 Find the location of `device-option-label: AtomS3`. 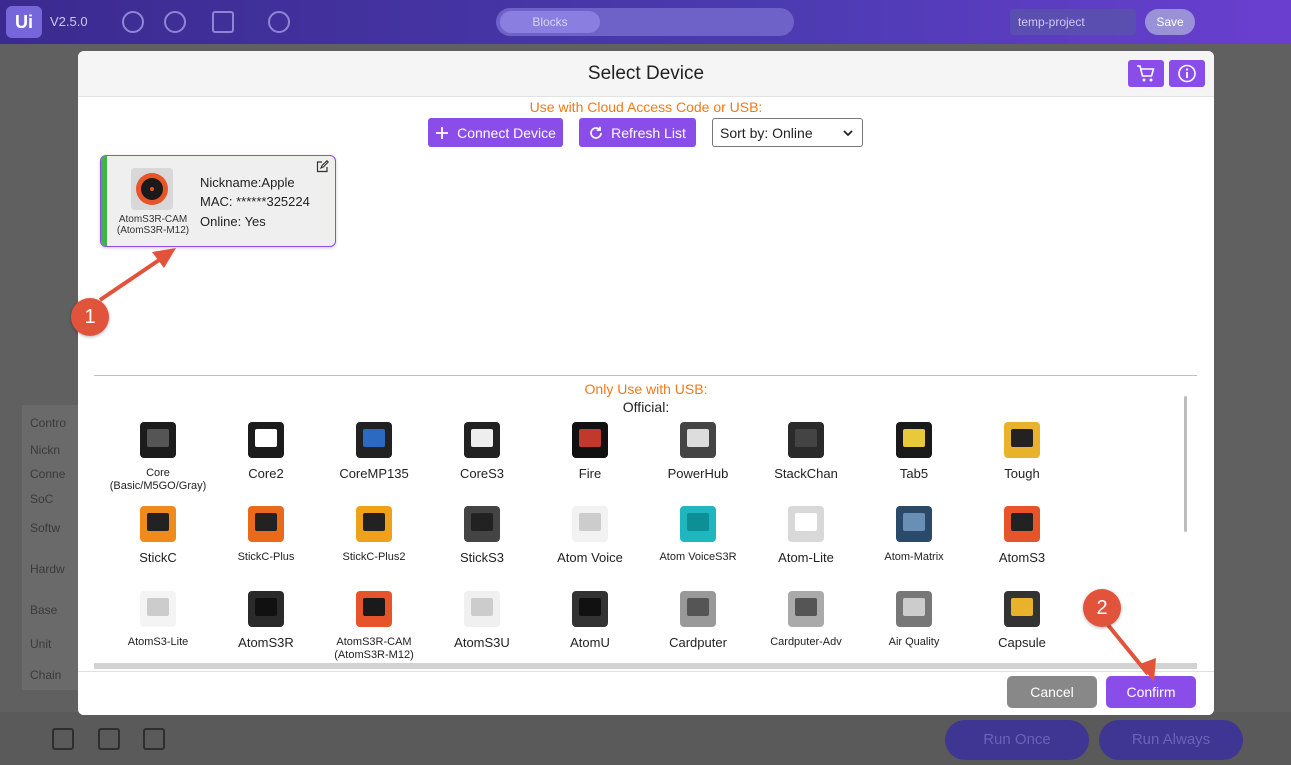

device-option-label: AtomS3 is located at coordinates (1022, 557).